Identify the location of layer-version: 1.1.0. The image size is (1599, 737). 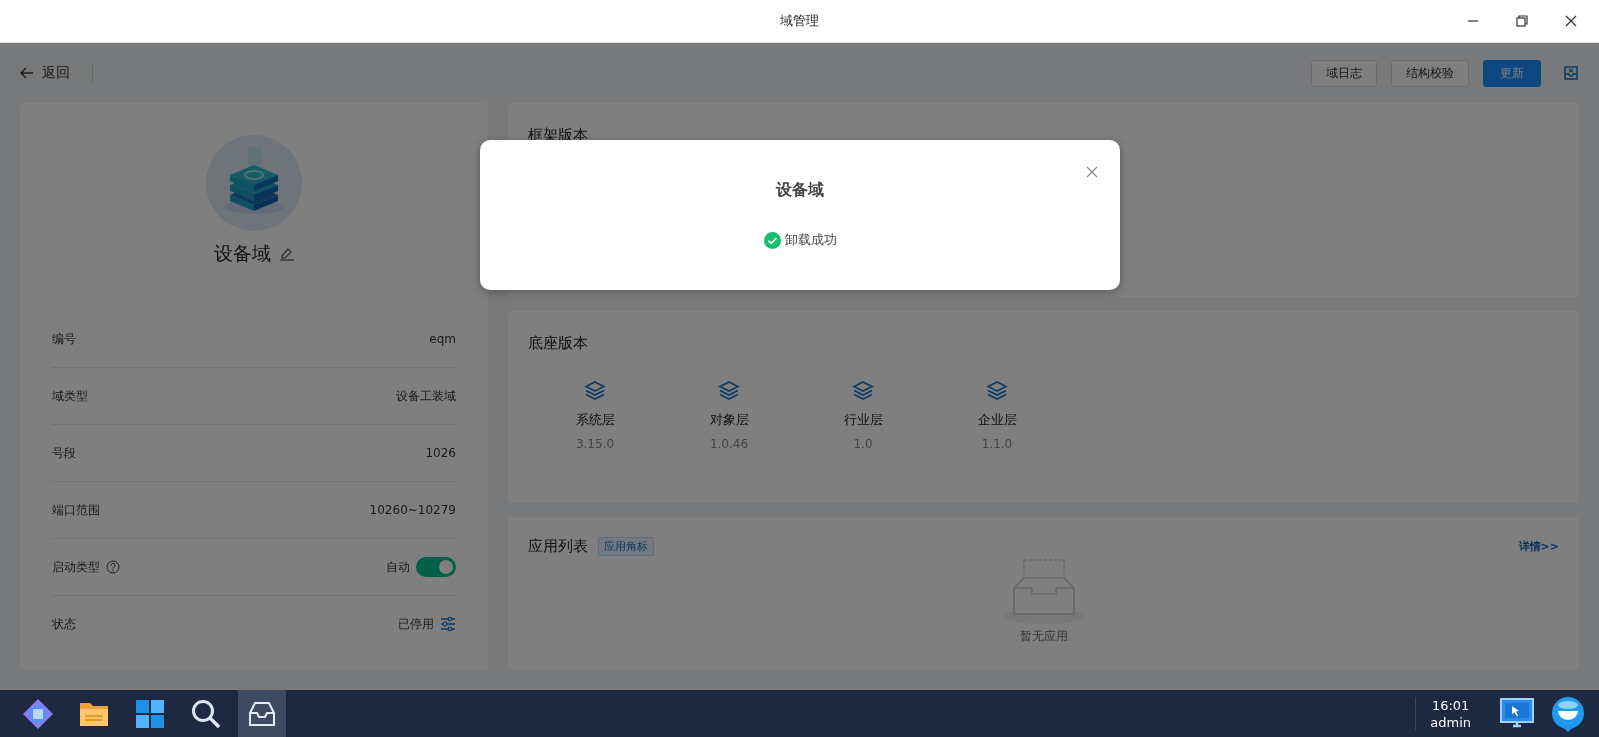
(997, 444).